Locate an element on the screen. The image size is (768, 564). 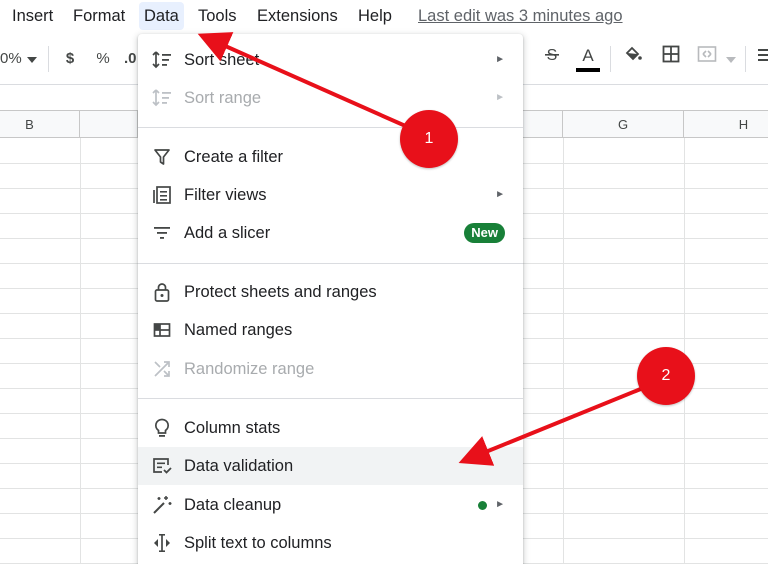
menu-item-label: Data validation is located at coordinates (239, 466).